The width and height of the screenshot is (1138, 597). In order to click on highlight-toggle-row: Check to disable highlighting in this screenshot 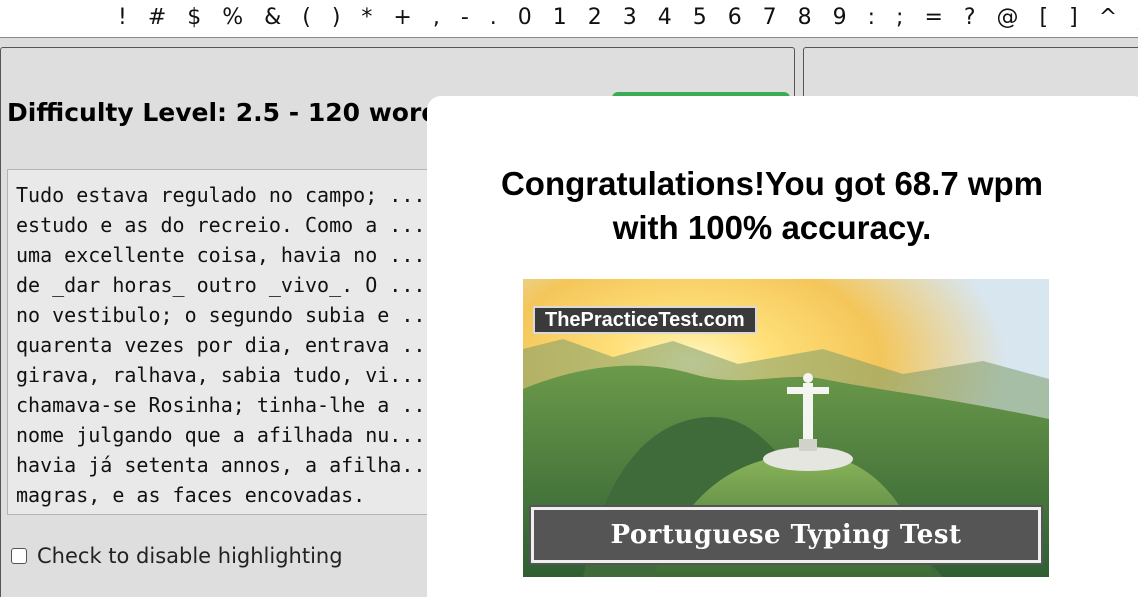, I will do `click(177, 556)`.